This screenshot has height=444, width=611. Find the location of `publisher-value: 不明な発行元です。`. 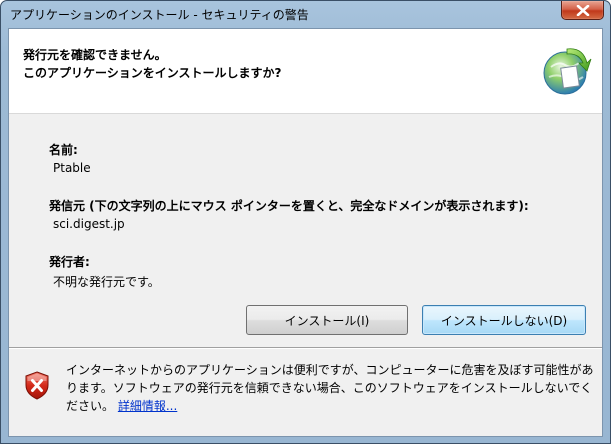

publisher-value: 不明な発行元です。 is located at coordinates (106, 282).